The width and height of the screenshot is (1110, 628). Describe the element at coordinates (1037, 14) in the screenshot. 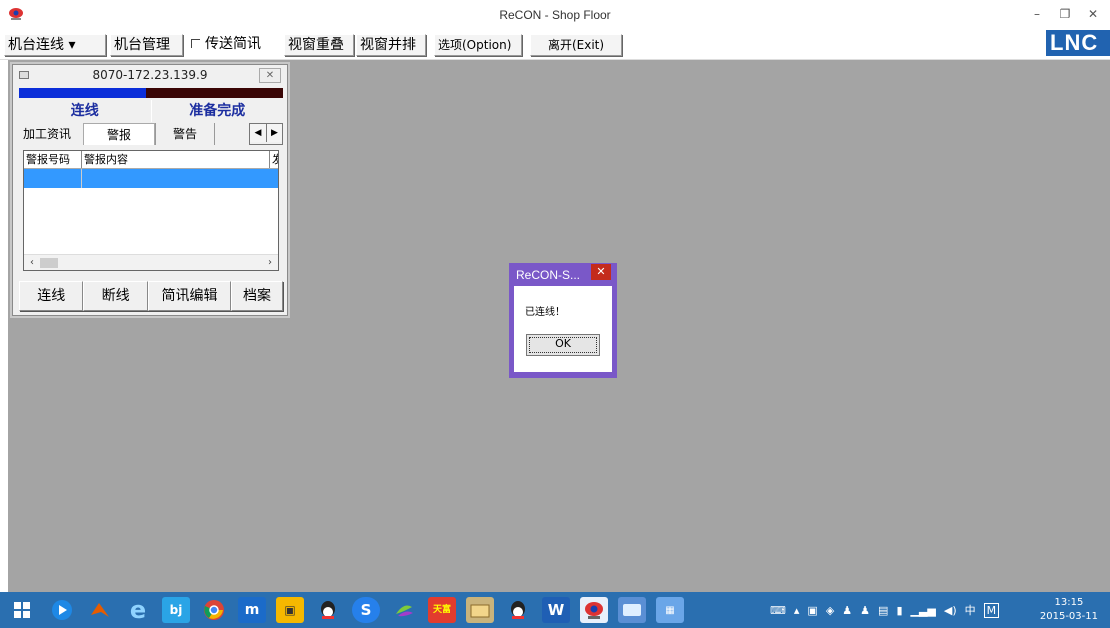

I see `minimize-icon: –` at that location.